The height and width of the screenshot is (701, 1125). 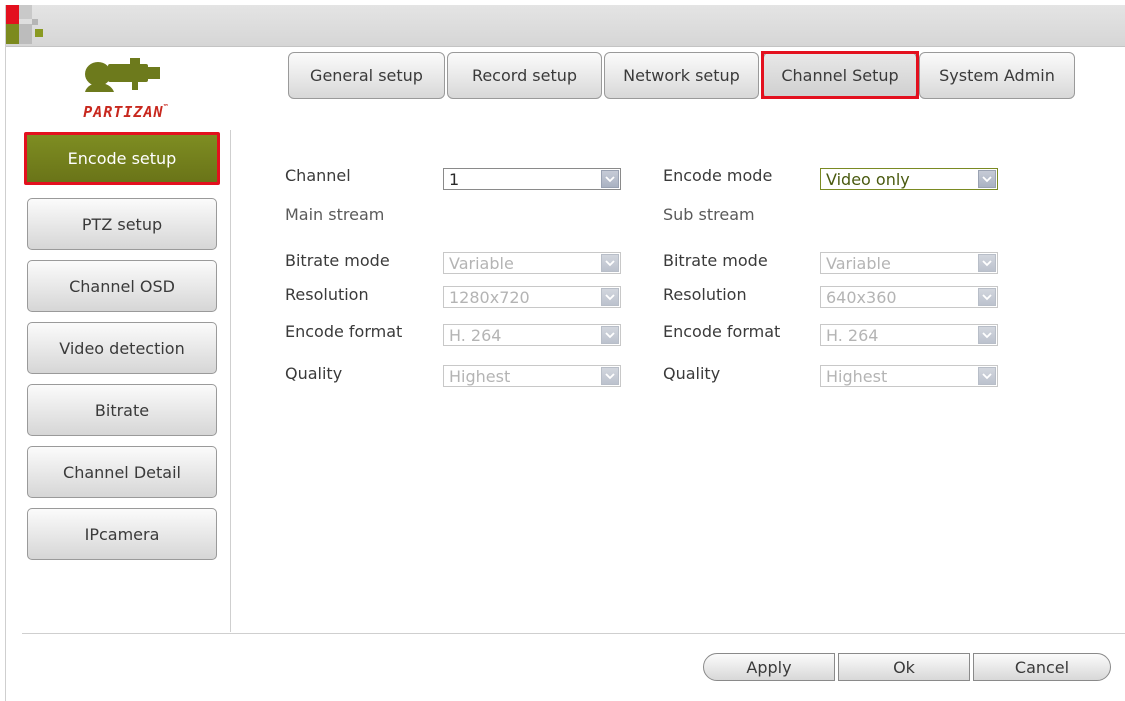 I want to click on sub-bitrate-mode-value: Variable, so click(x=858, y=263).